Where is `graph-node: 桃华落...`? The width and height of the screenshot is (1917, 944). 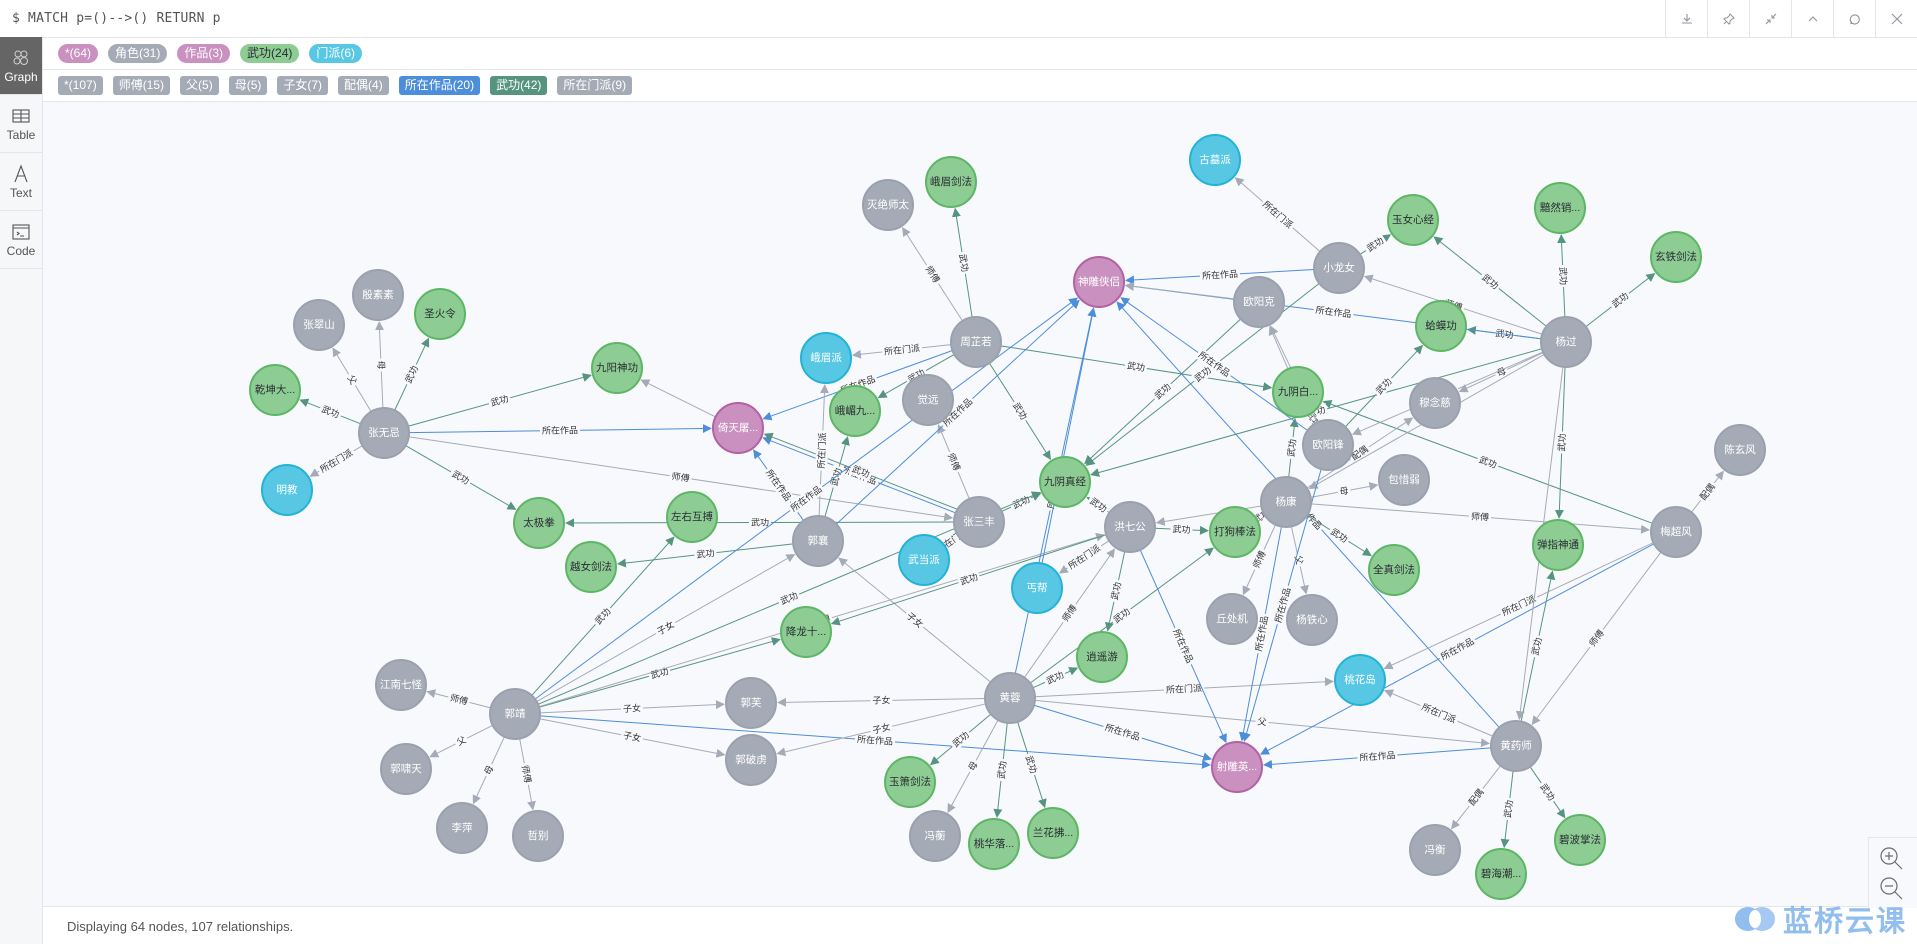
graph-node: 桃华落... is located at coordinates (994, 844).